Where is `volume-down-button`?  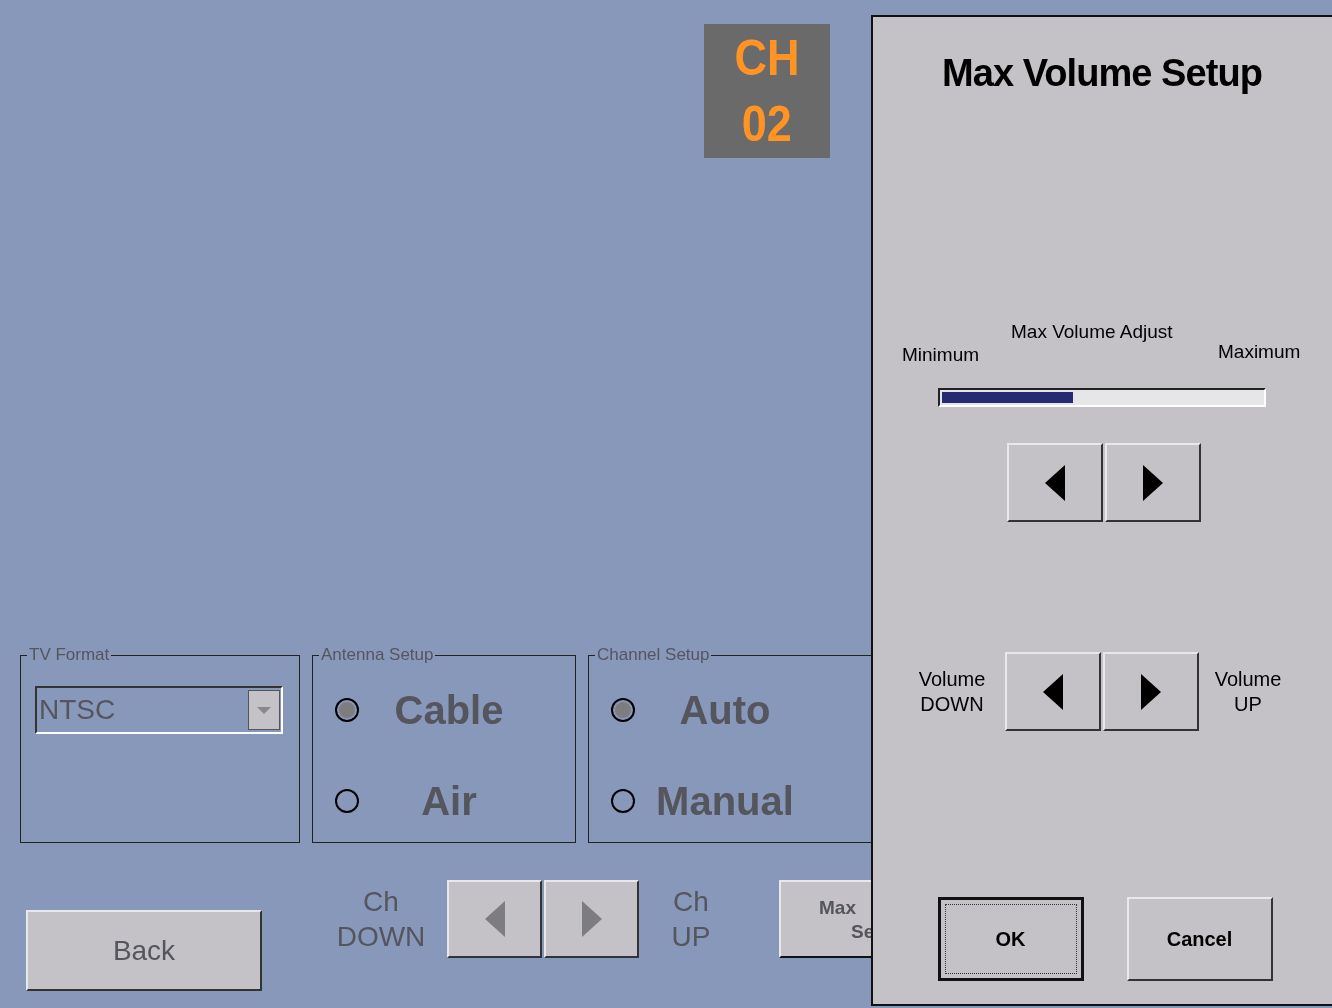
volume-down-button is located at coordinates (1053, 691).